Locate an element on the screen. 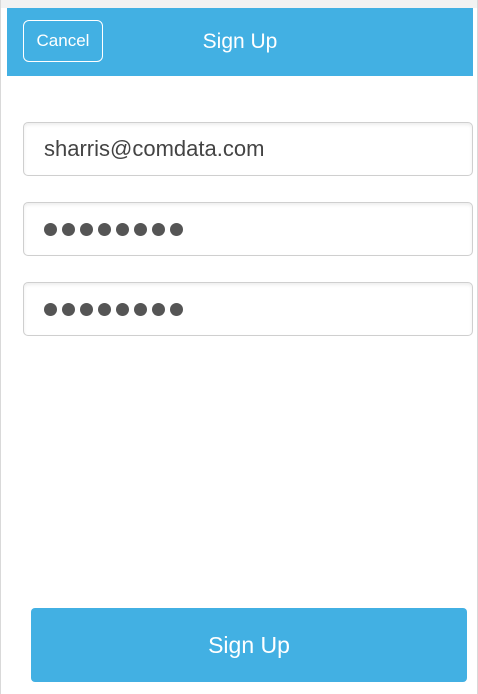  confirm-password-mask is located at coordinates (113, 309).